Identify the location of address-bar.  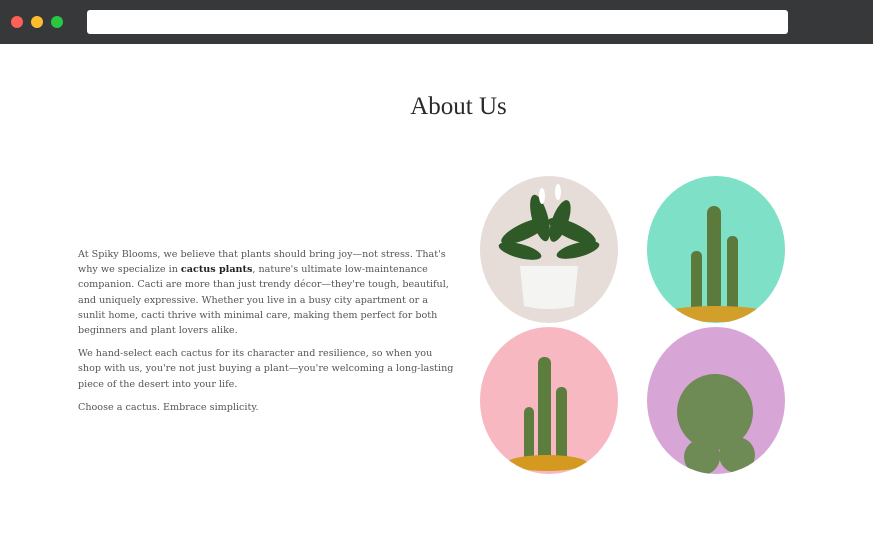
(437, 22).